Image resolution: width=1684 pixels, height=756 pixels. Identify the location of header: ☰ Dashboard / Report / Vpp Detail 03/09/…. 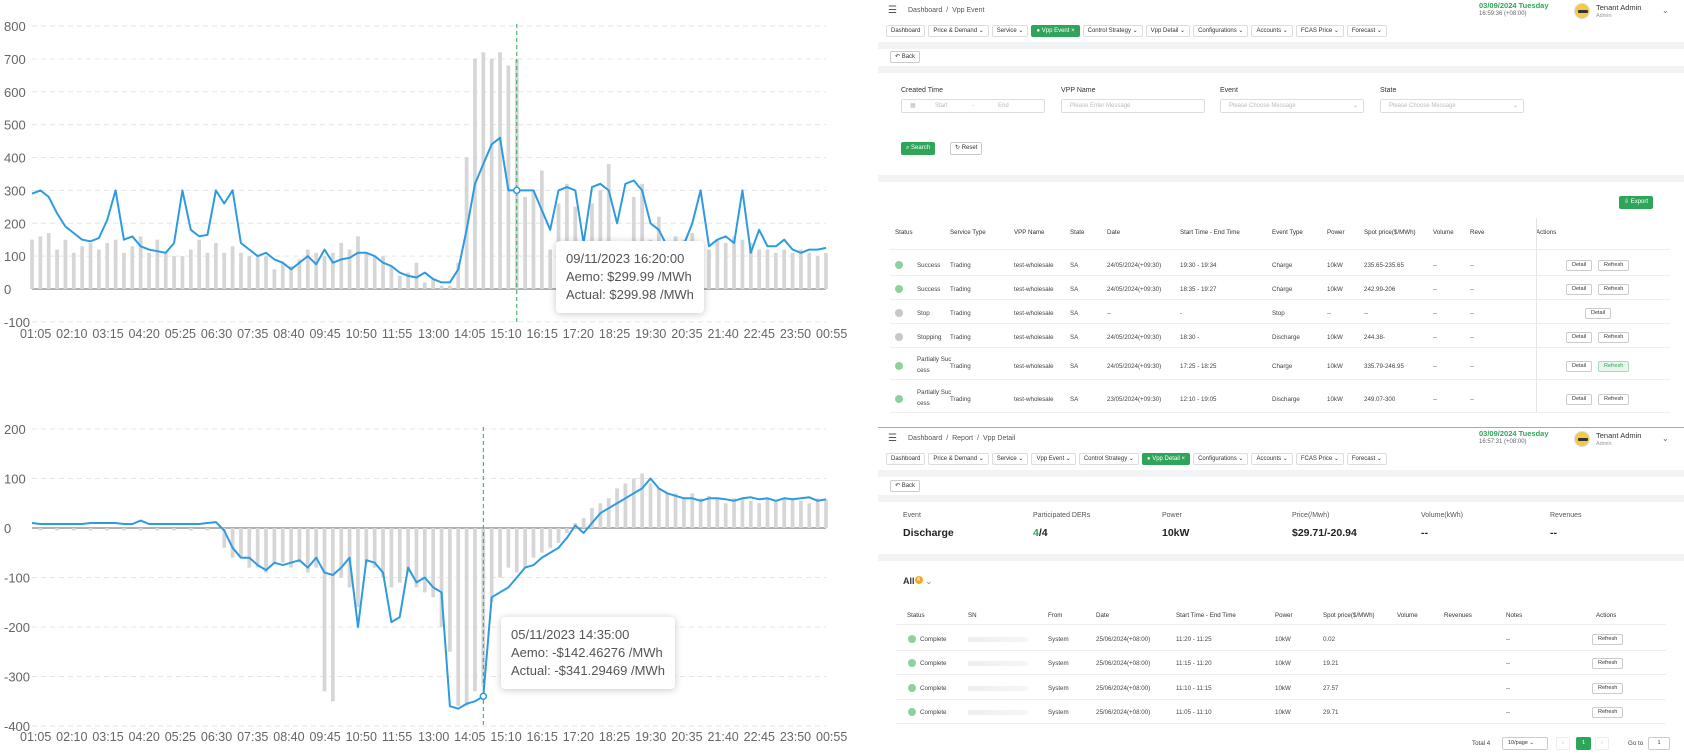
(1281, 439).